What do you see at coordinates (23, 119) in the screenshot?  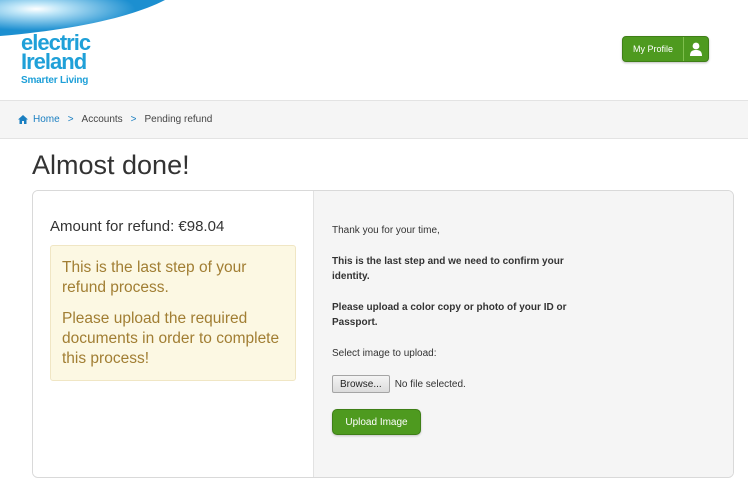 I see `home-icon` at bounding box center [23, 119].